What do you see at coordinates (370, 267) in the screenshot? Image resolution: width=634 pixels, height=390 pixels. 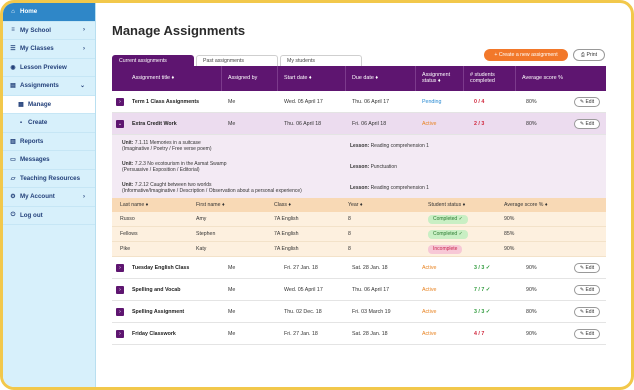 I see `due-date: Sat. 28 Jan. 18` at bounding box center [370, 267].